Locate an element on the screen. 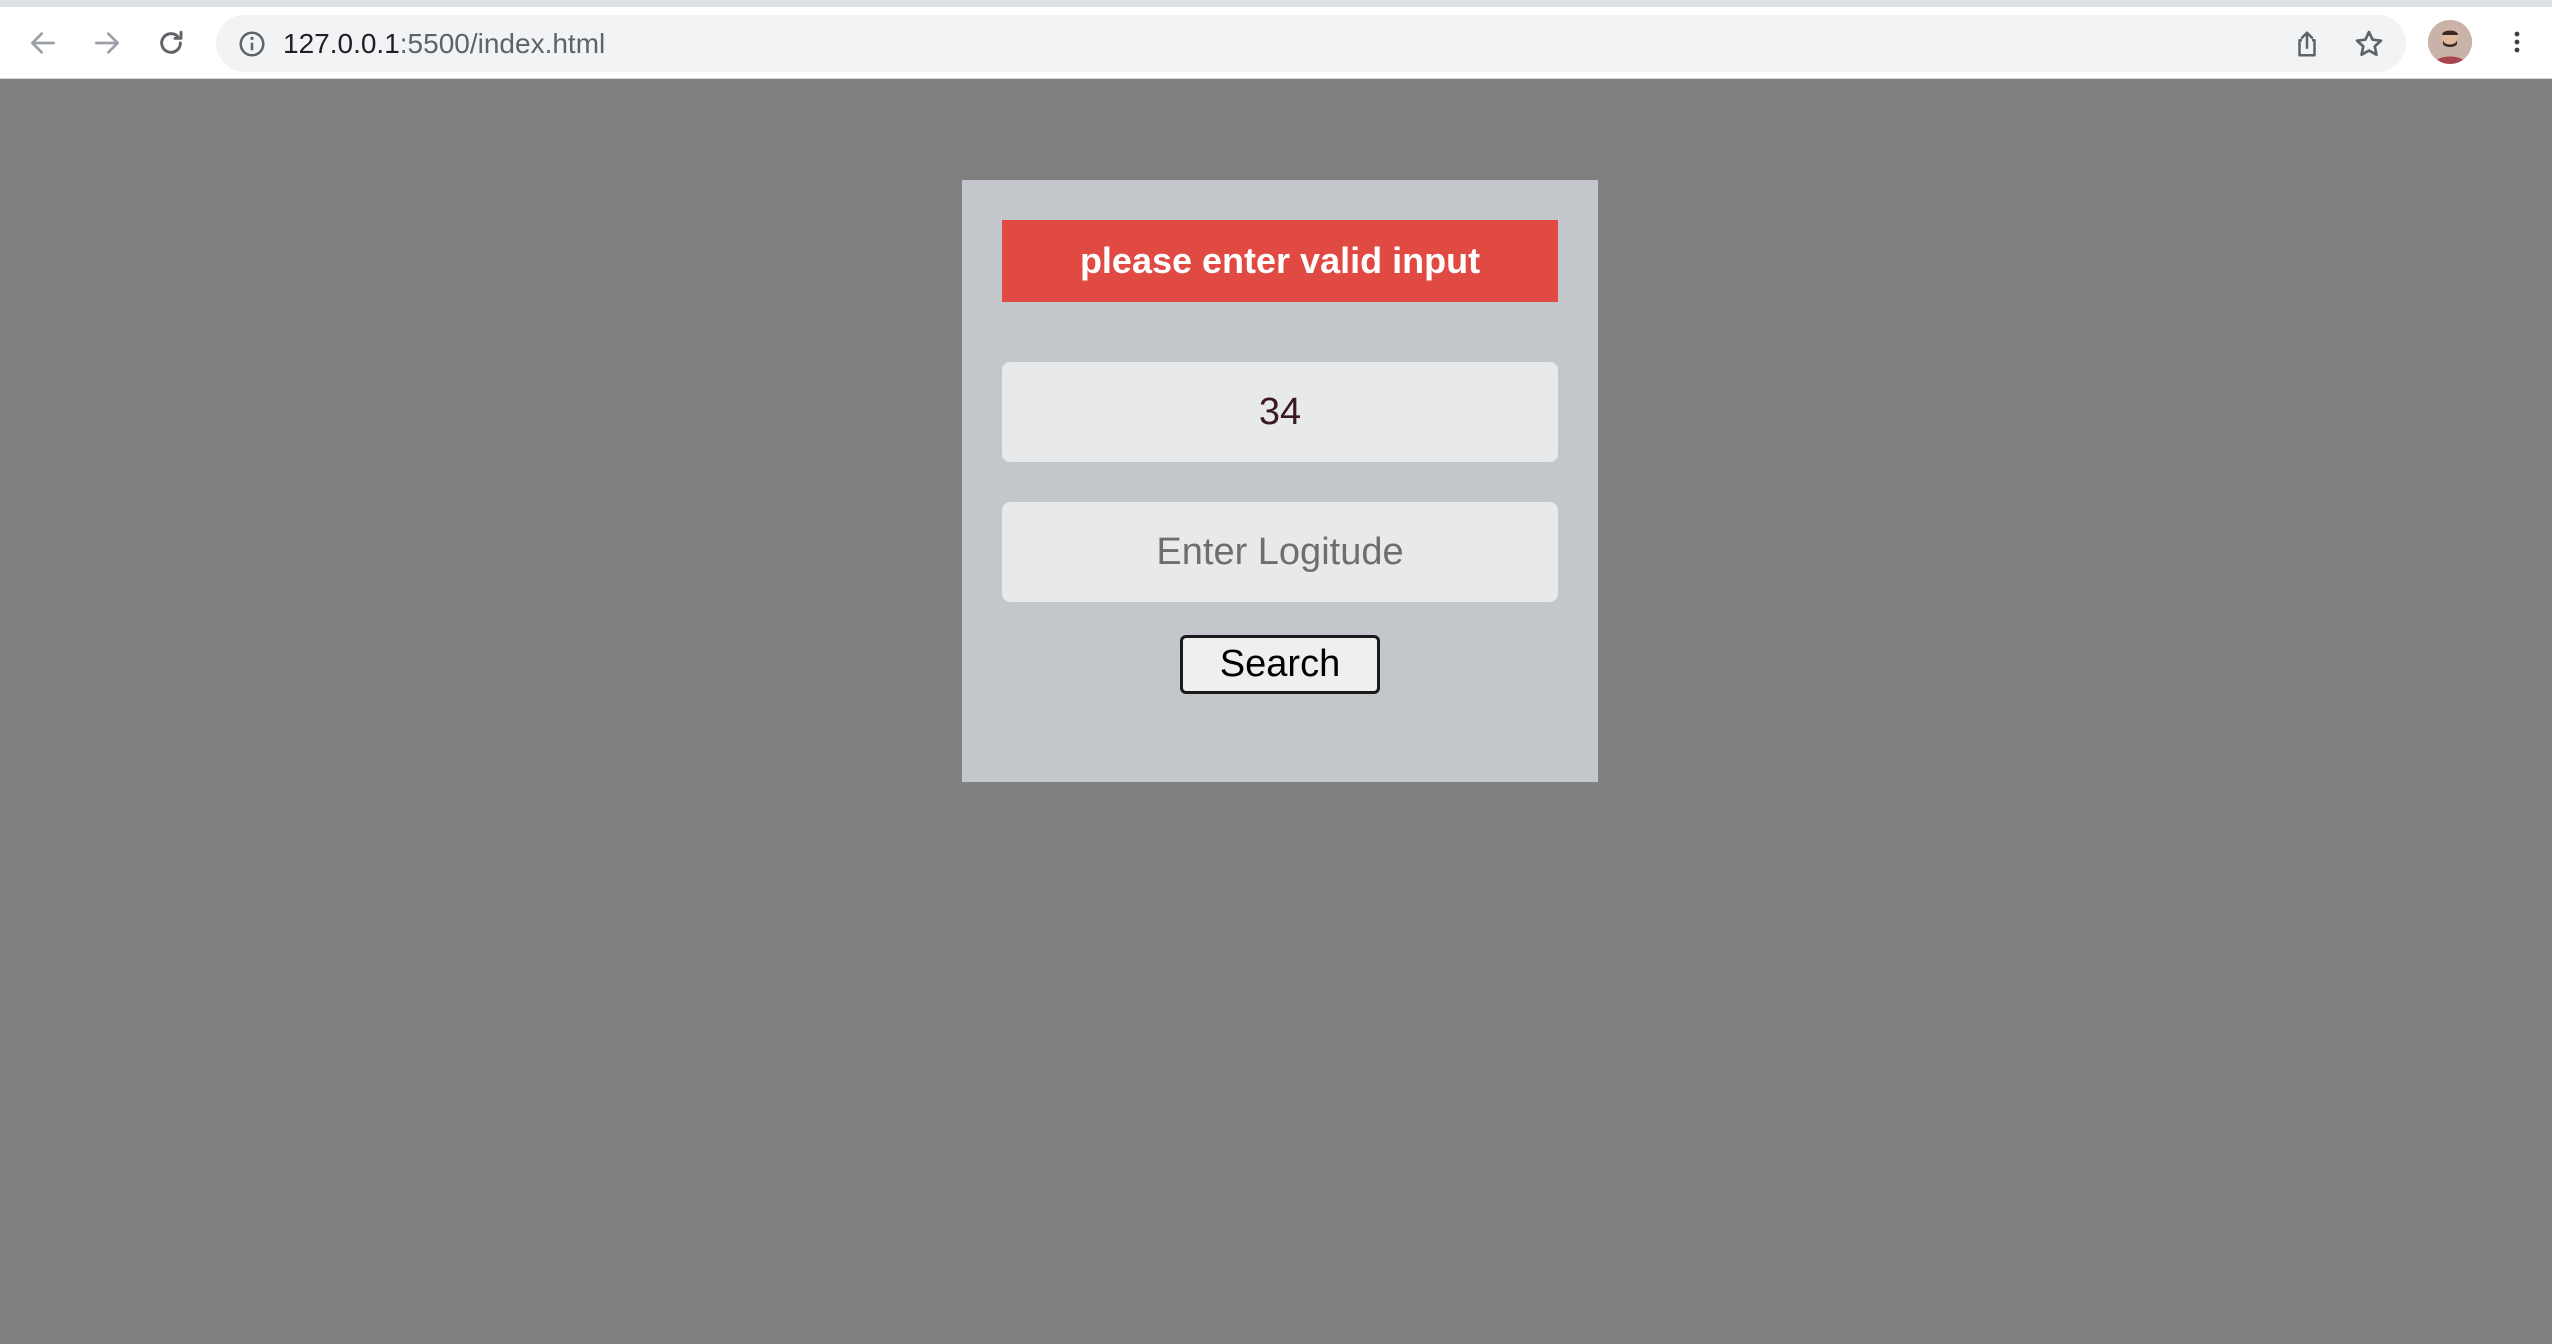  address-bar: 127.0.0.1:5500/index.html is located at coordinates (1311, 43).